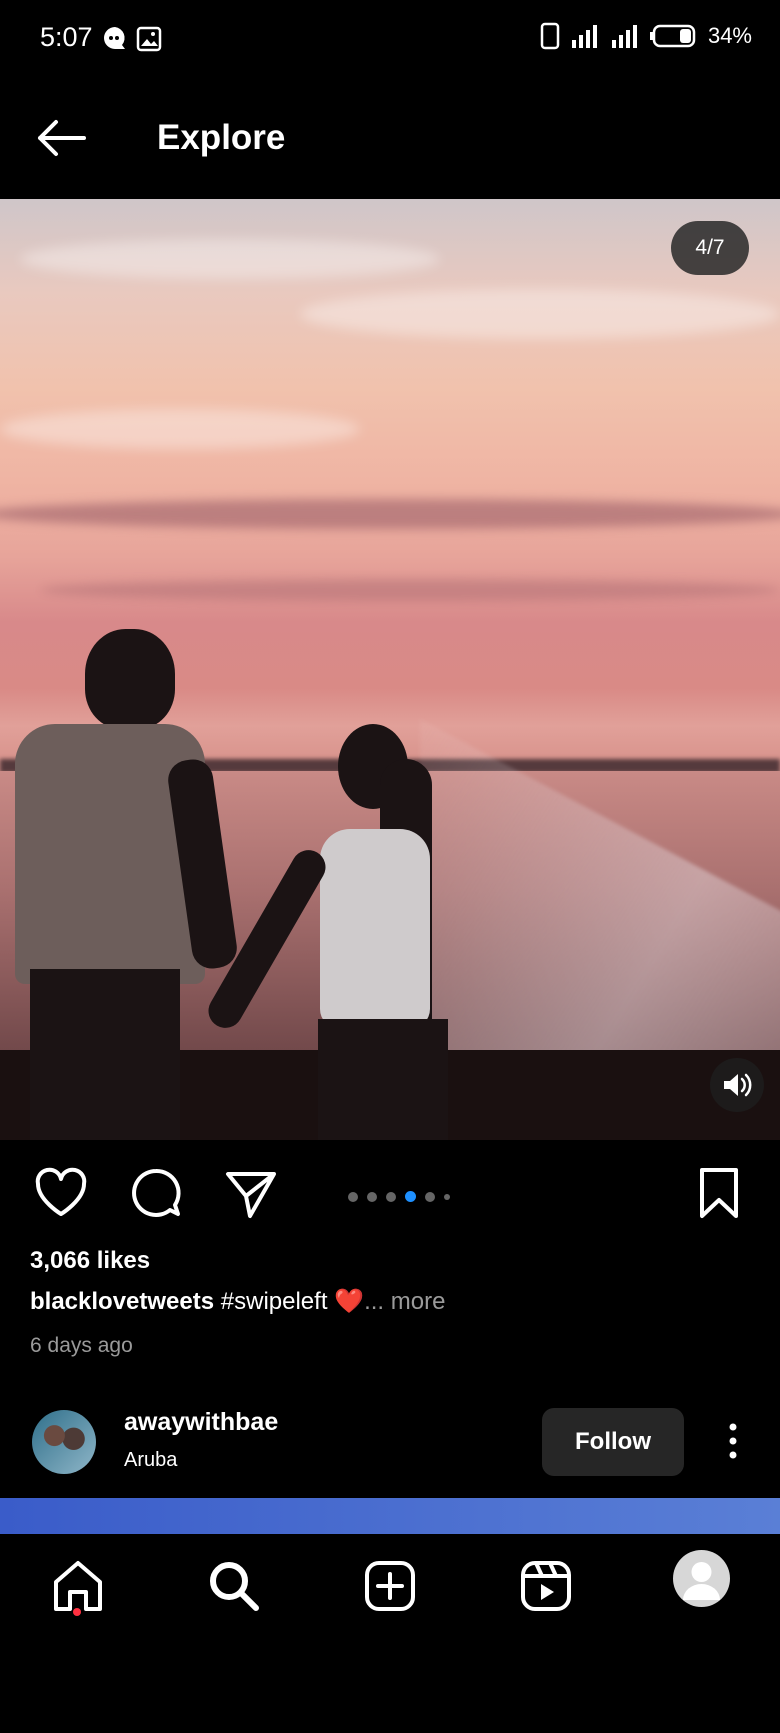 The image size is (780, 1733). Describe the element at coordinates (81, 1345) in the screenshot. I see `post-time: 6 days ago` at that location.